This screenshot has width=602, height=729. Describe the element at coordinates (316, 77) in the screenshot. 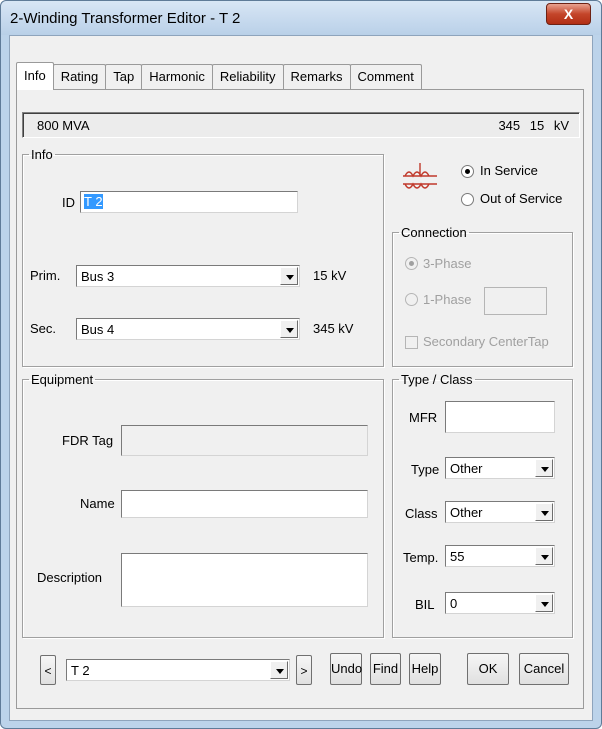

I see `tab-remarks: Remarks` at that location.